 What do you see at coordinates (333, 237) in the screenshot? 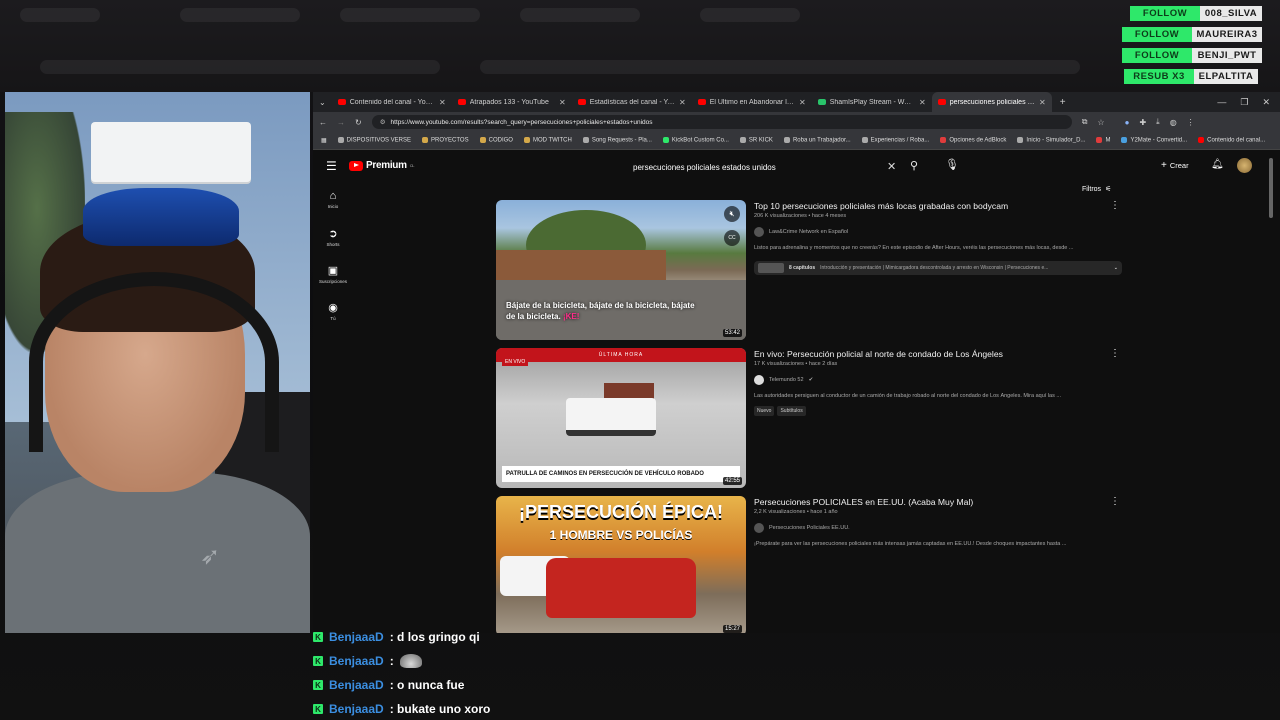
I see `sidebar-item-shorts: ➲ Shorts` at bounding box center [333, 237].